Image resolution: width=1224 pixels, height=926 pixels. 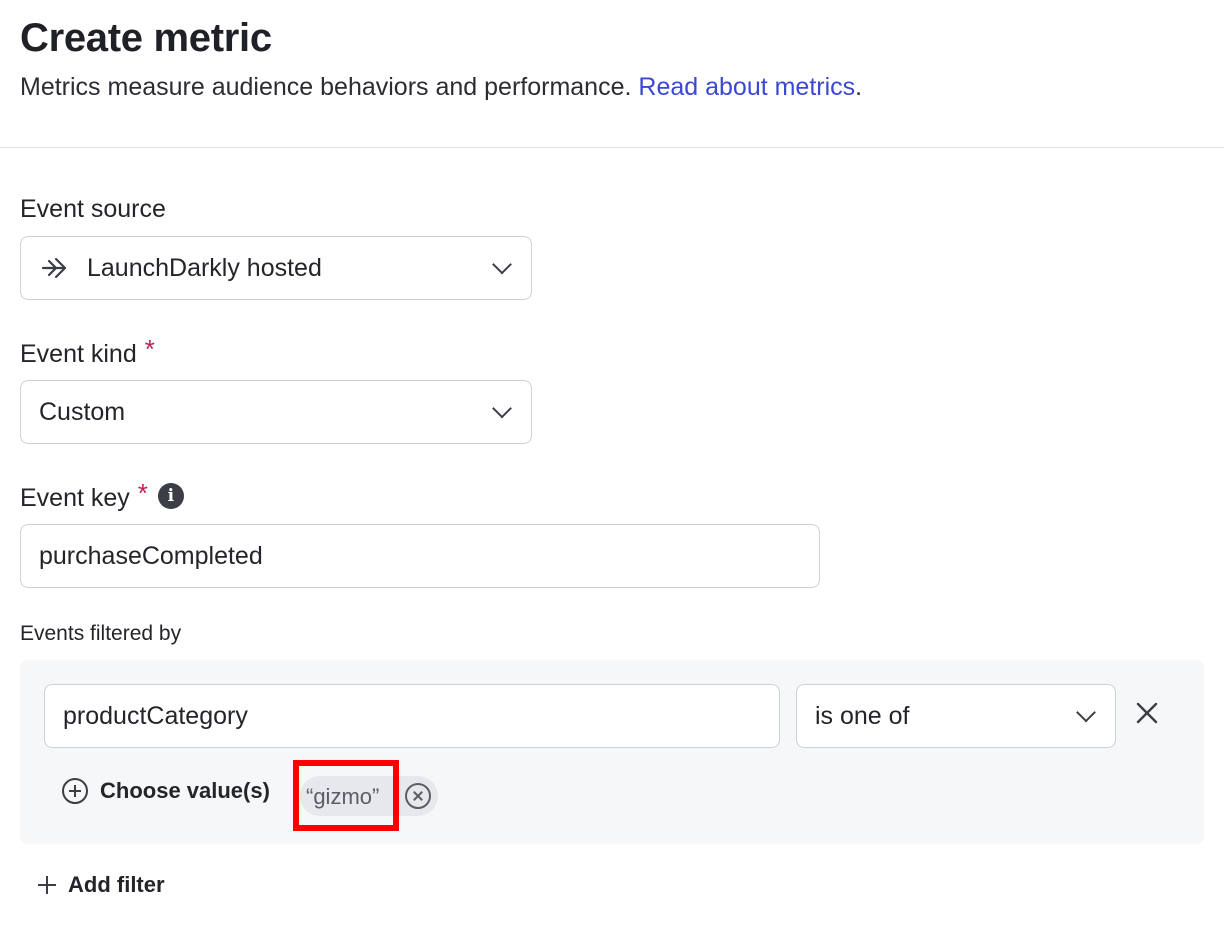 I want to click on event-kind-select: Custom, so click(x=276, y=412).